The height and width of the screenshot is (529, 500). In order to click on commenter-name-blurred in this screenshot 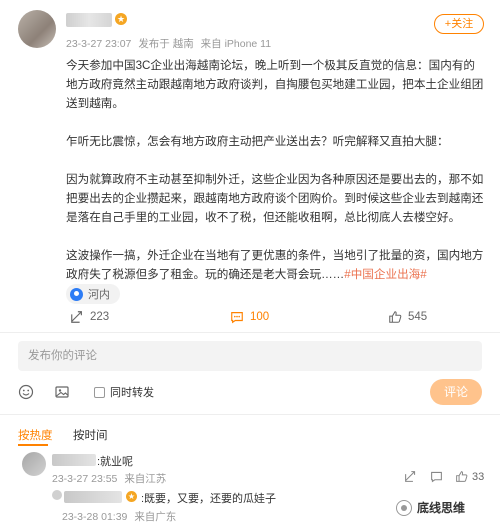, I will do `click(74, 460)`.